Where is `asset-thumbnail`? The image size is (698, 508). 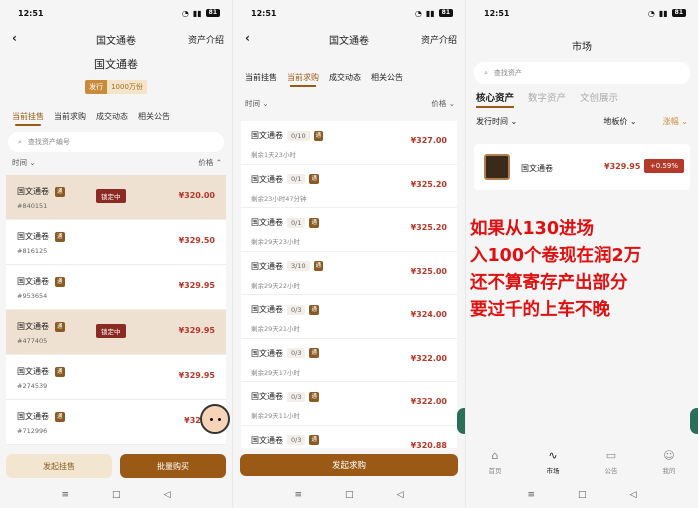 asset-thumbnail is located at coordinates (497, 167).